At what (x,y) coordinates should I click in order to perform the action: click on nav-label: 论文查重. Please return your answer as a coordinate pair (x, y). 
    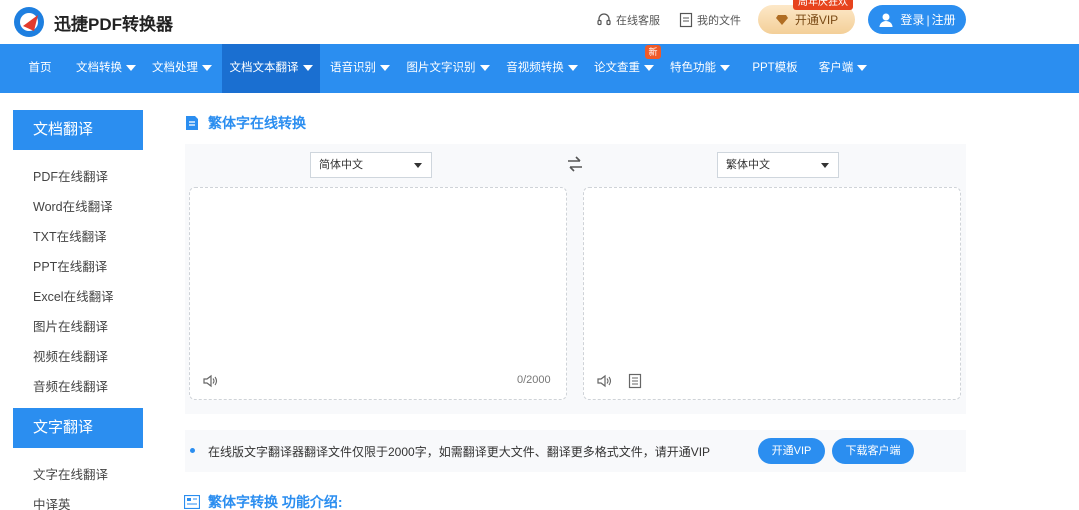
    Looking at the image, I should click on (617, 68).